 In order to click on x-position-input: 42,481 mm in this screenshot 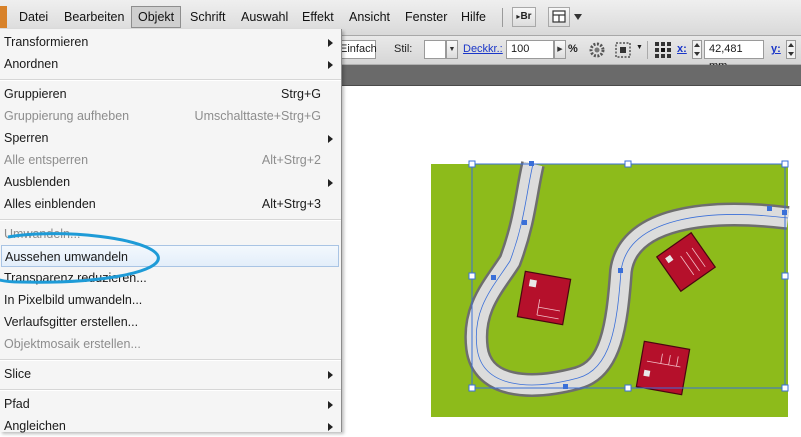, I will do `click(734, 56)`.